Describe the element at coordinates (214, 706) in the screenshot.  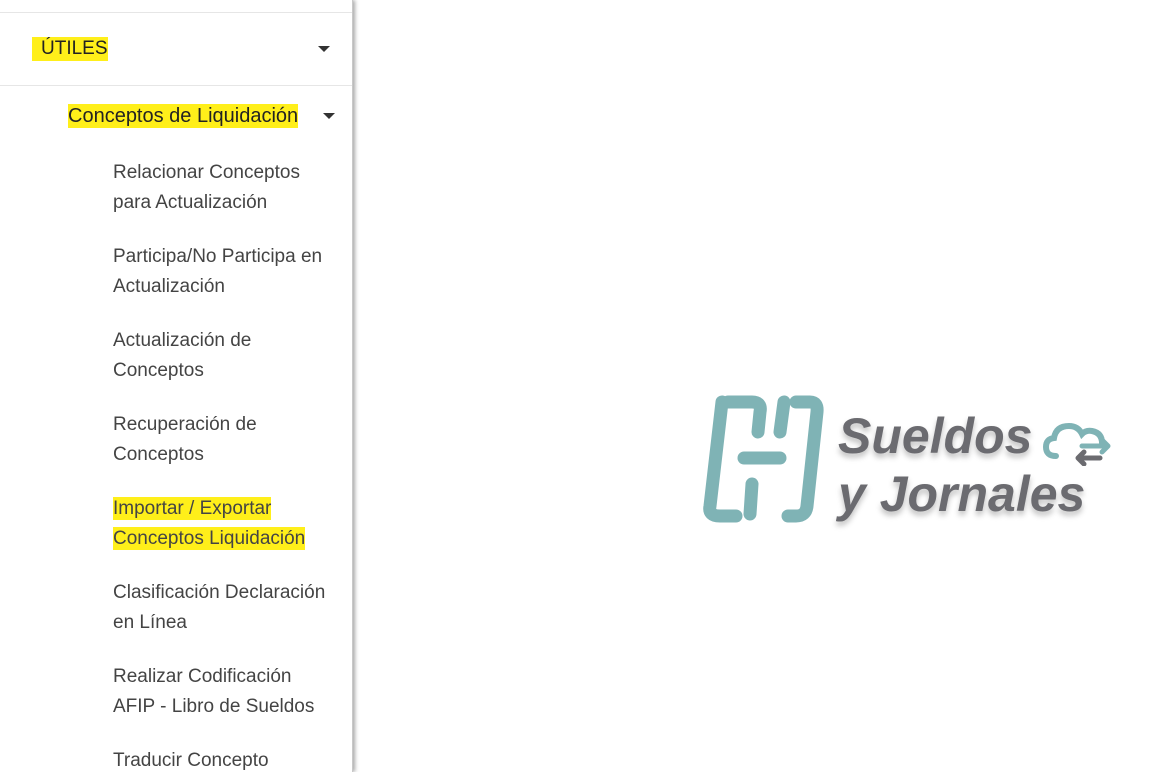
I see `menu-item-label-line2: AFIP - Libro de Sueldos` at that location.